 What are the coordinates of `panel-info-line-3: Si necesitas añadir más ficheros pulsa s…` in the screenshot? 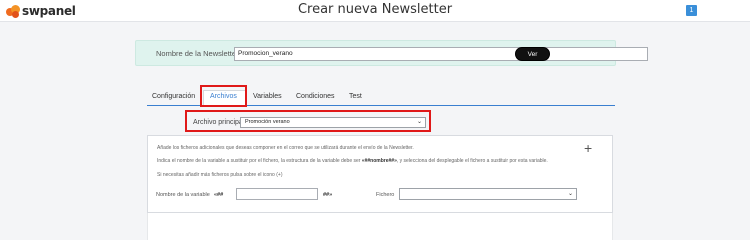 It's located at (220, 175).